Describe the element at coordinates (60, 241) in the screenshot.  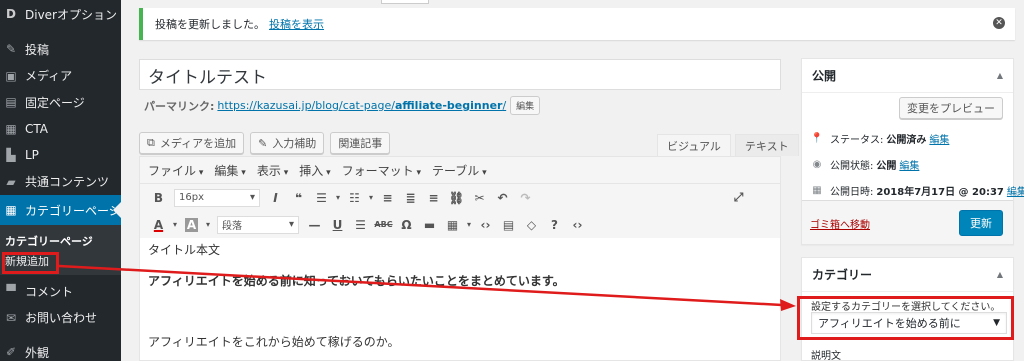
I see `submenu-item-category-pages: カテゴリーページ` at that location.